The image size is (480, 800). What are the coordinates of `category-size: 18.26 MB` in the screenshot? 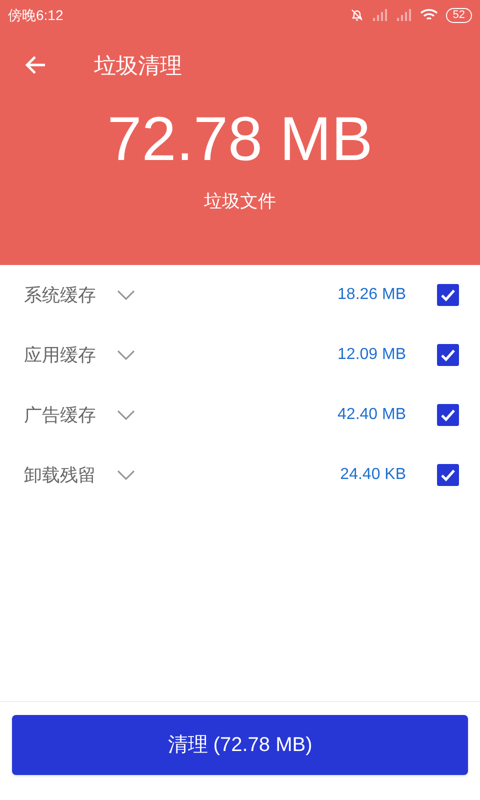 It's located at (372, 295).